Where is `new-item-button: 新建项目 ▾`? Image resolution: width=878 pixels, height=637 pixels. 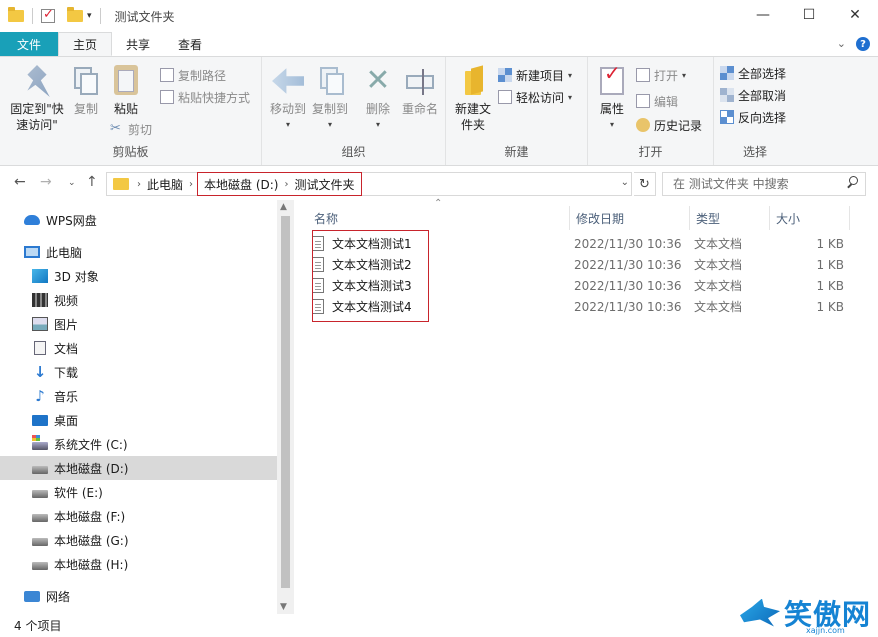 new-item-button: 新建项目 ▾ is located at coordinates (535, 75).